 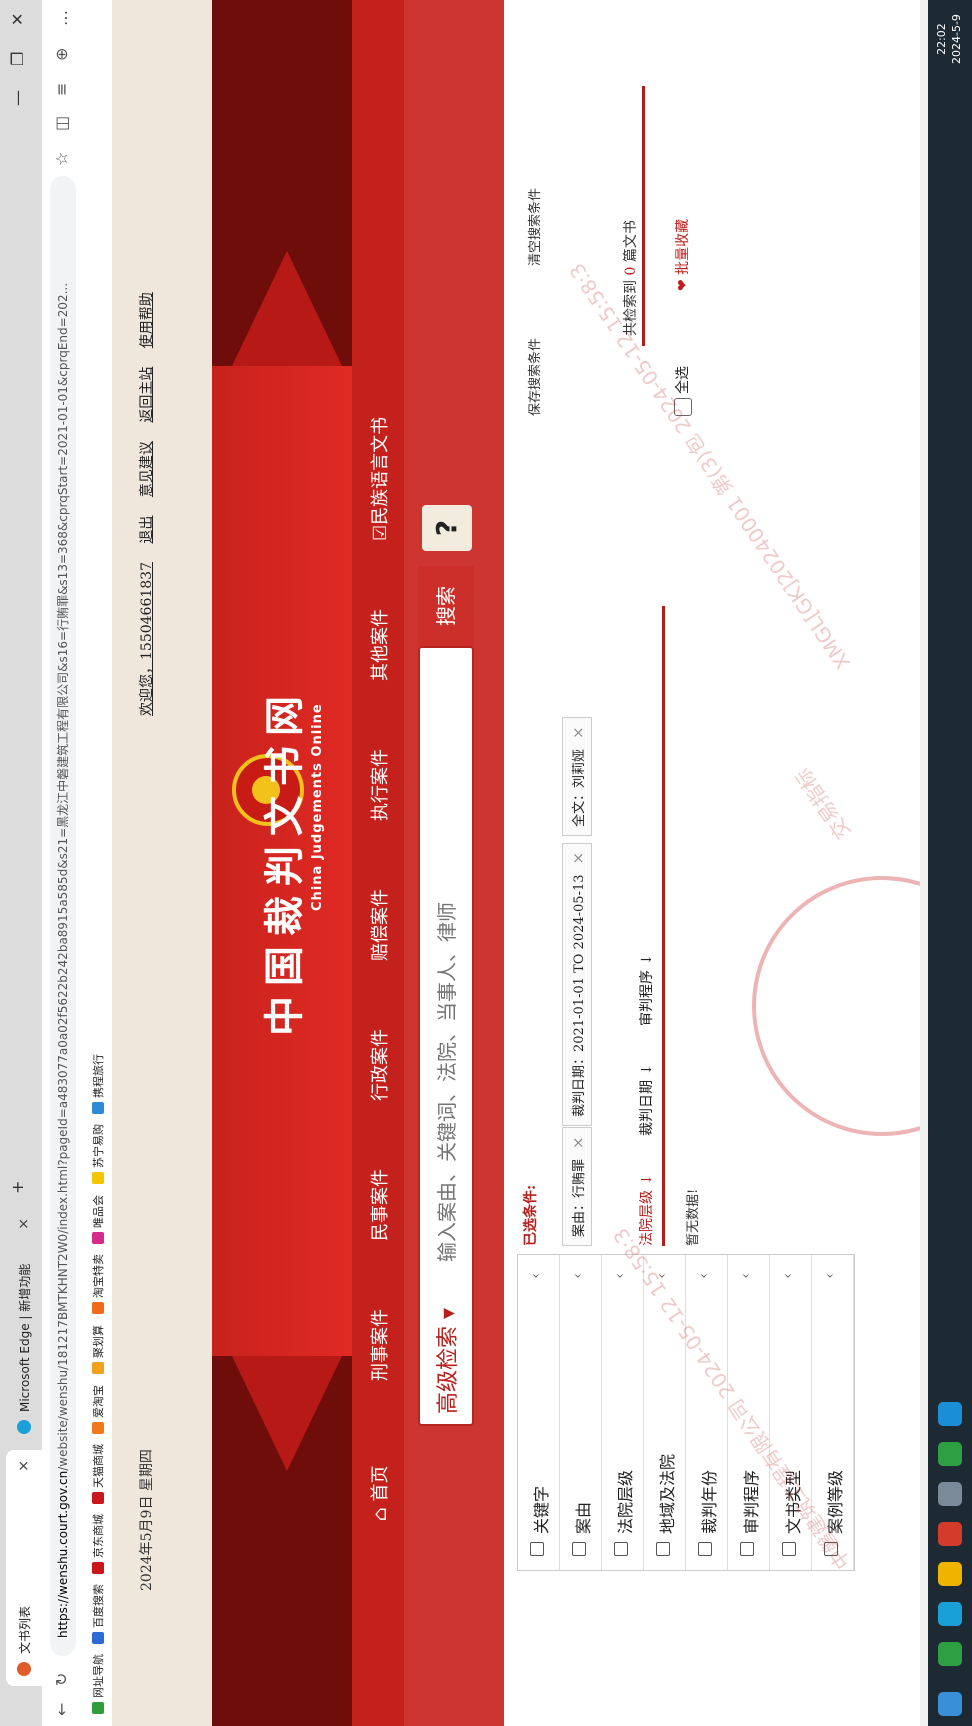 What do you see at coordinates (147, 320) in the screenshot?
I see `help-link: 使用帮助` at bounding box center [147, 320].